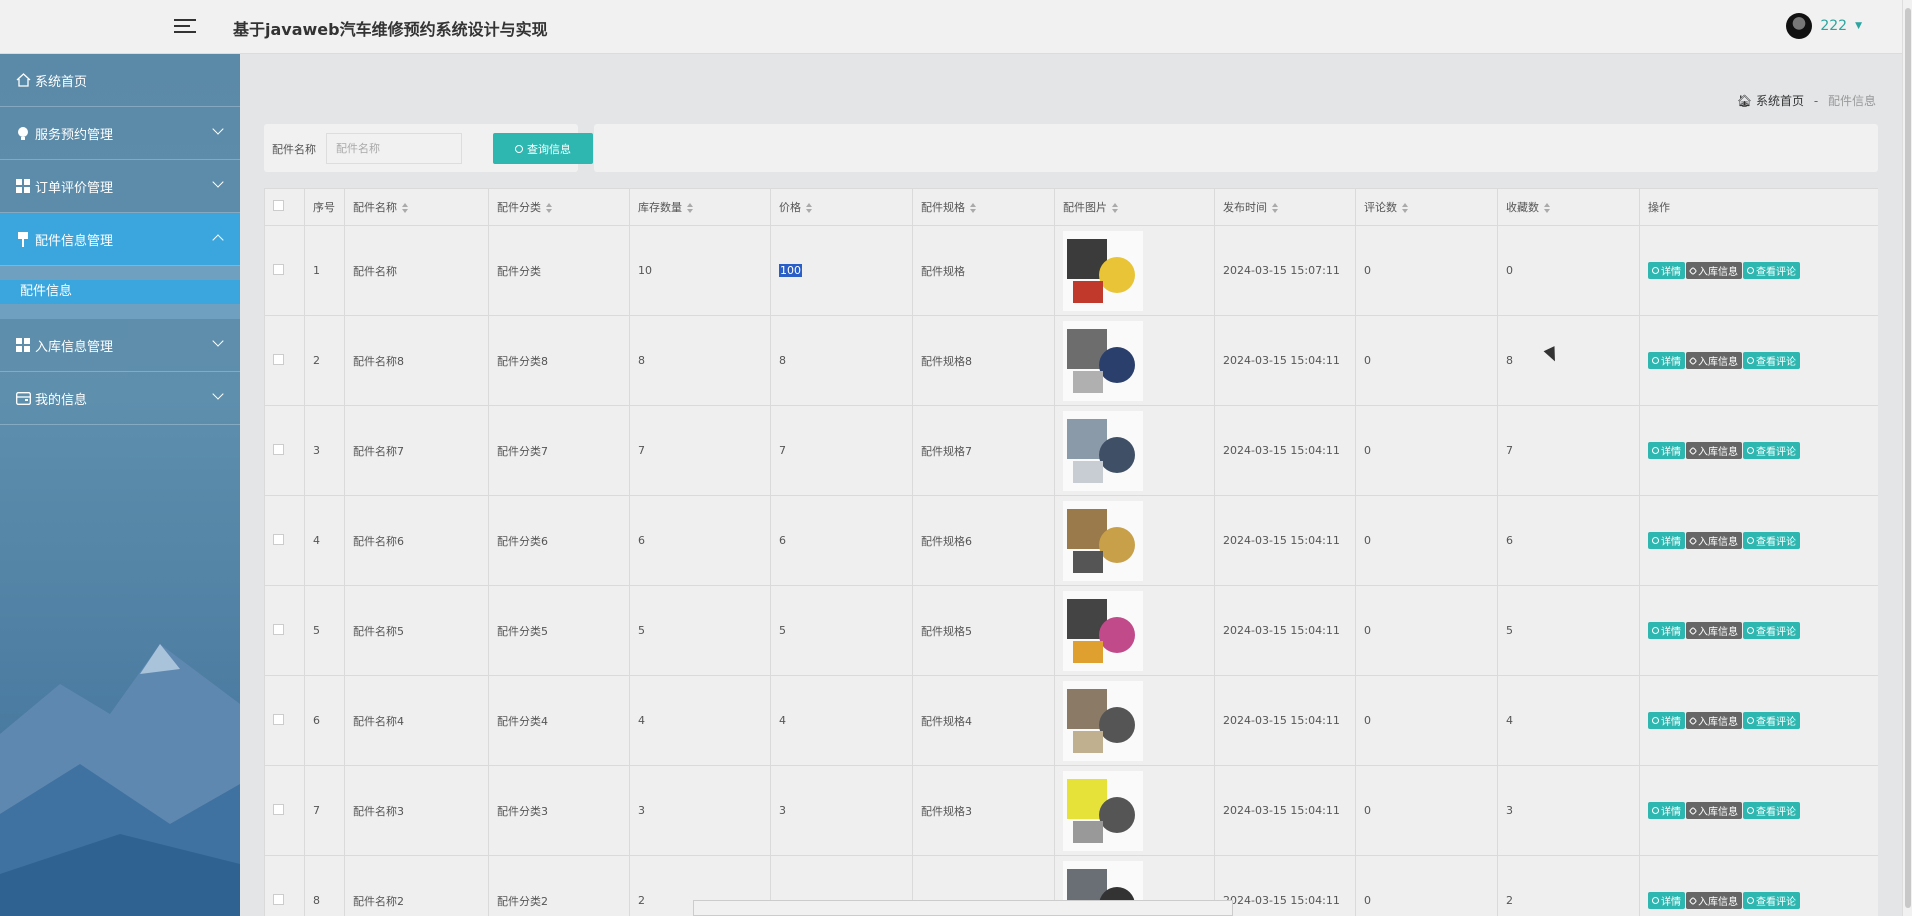 The width and height of the screenshot is (1912, 916). Describe the element at coordinates (324, 207) in the screenshot. I see `col-header-index: 序号` at that location.